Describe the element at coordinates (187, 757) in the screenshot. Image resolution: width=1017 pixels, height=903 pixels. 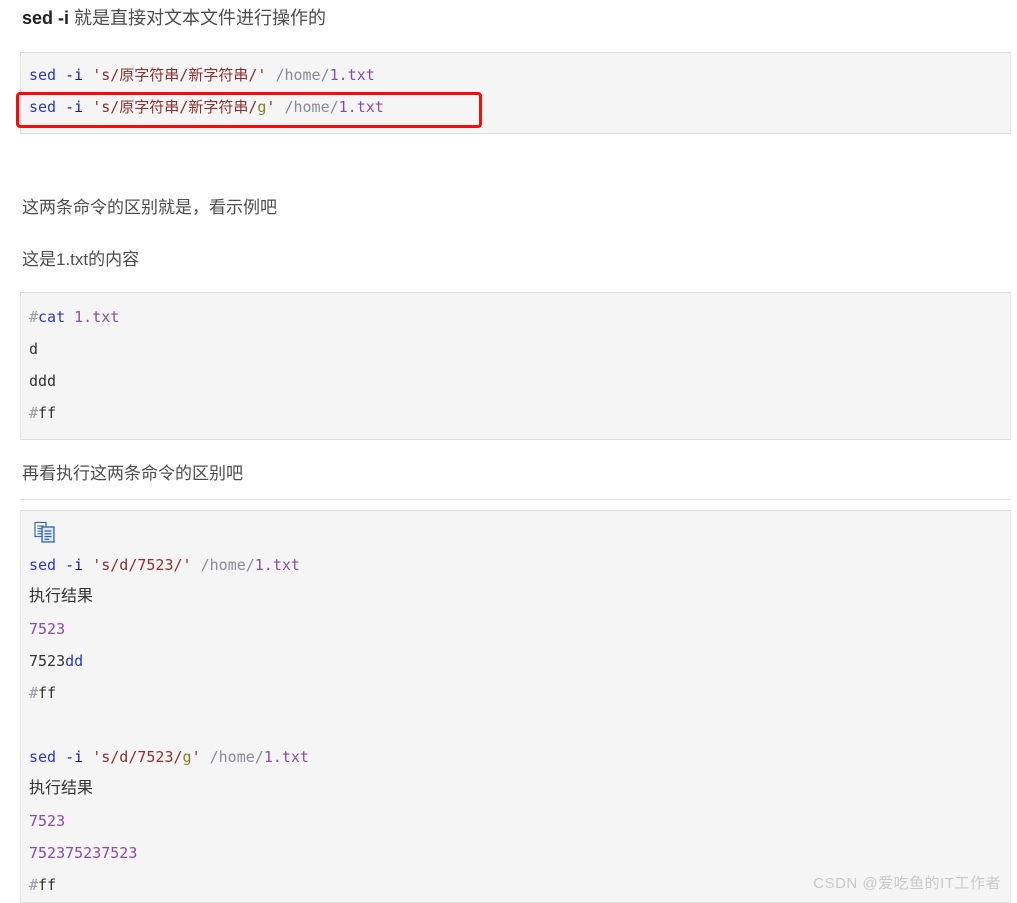
I see `code-token: g` at that location.